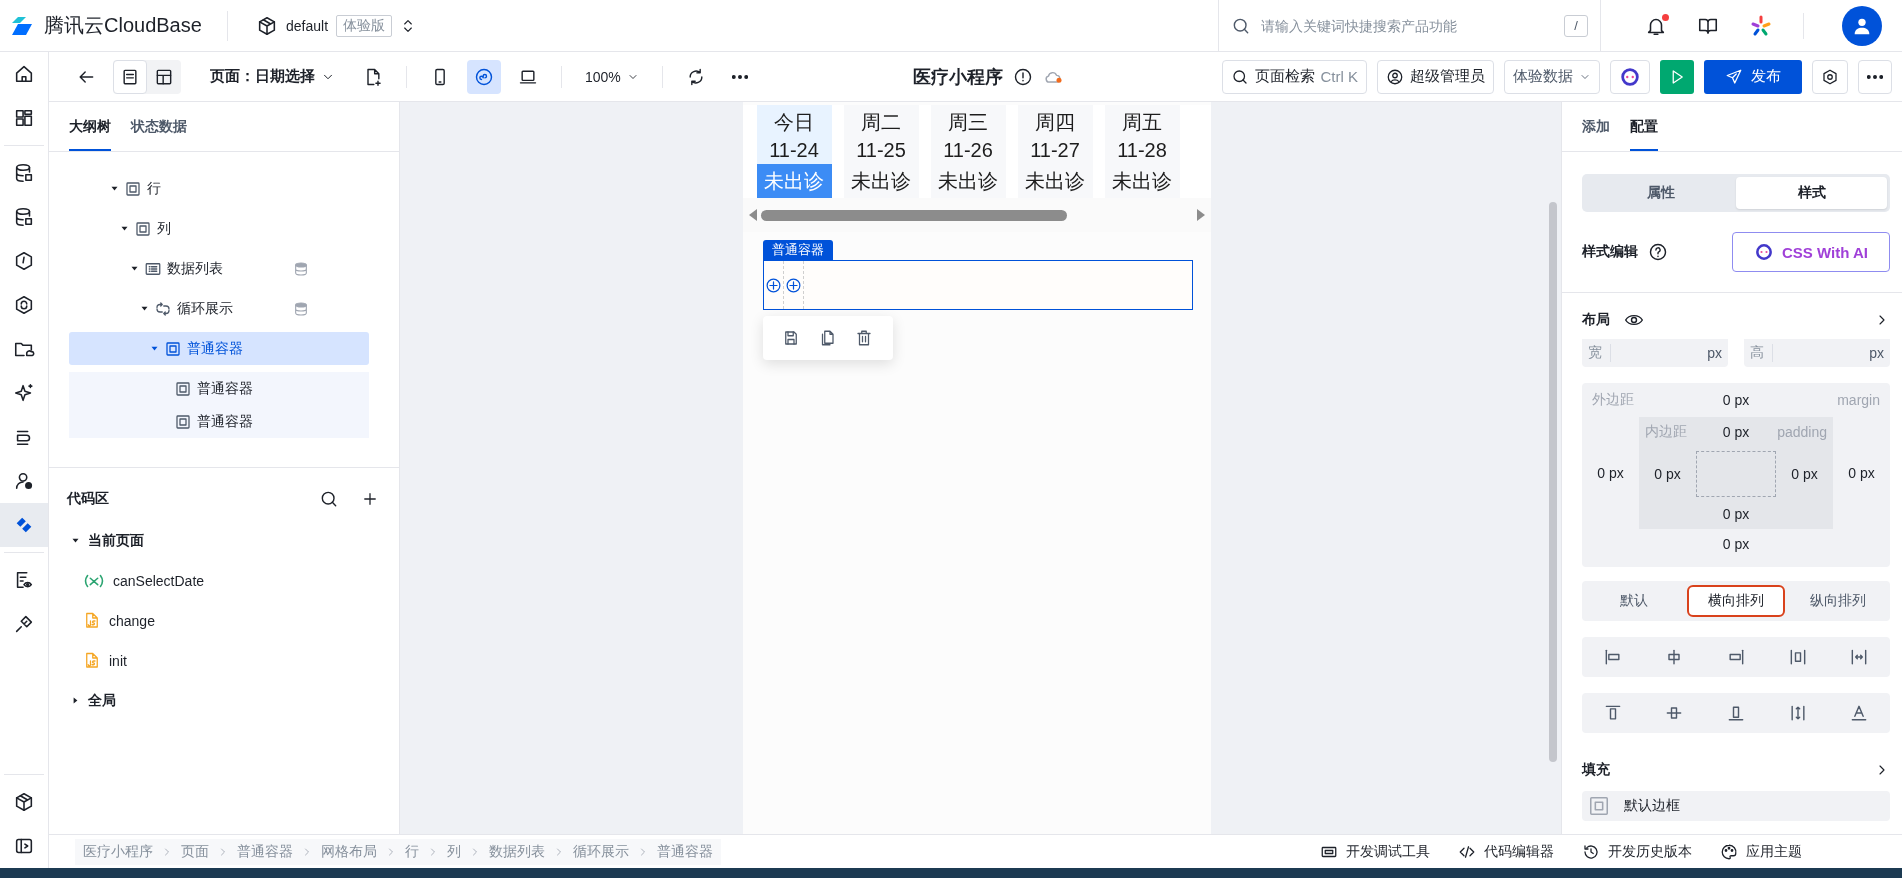 The height and width of the screenshot is (878, 1902). What do you see at coordinates (752, 215) in the screenshot?
I see `scroll-left-icon` at bounding box center [752, 215].